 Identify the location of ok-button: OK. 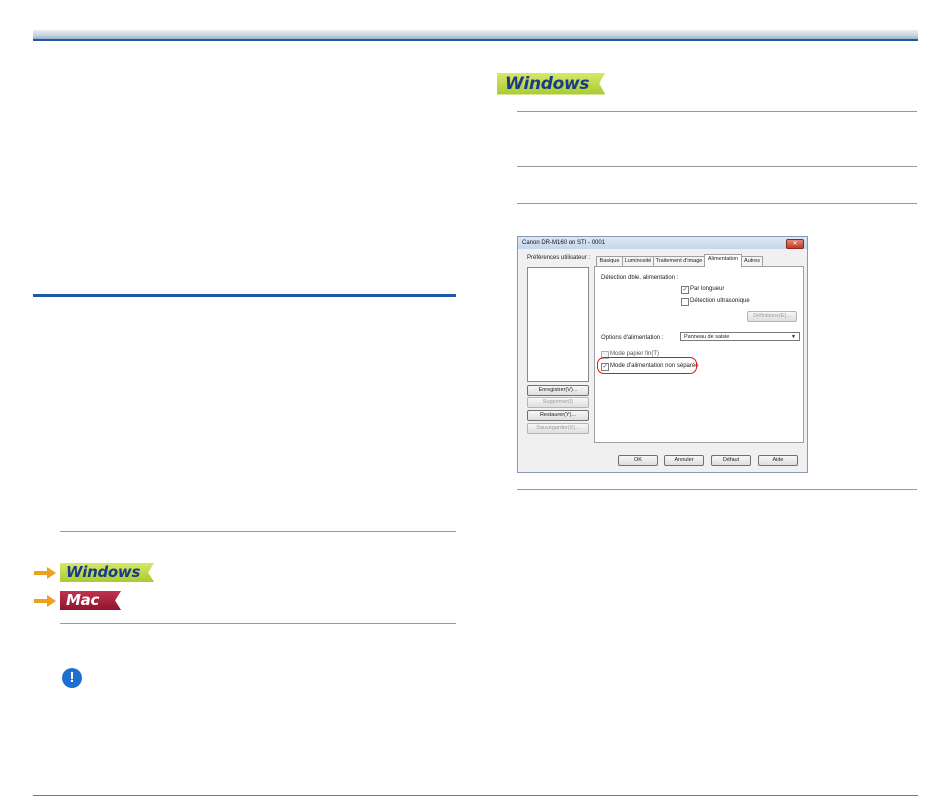
(638, 460).